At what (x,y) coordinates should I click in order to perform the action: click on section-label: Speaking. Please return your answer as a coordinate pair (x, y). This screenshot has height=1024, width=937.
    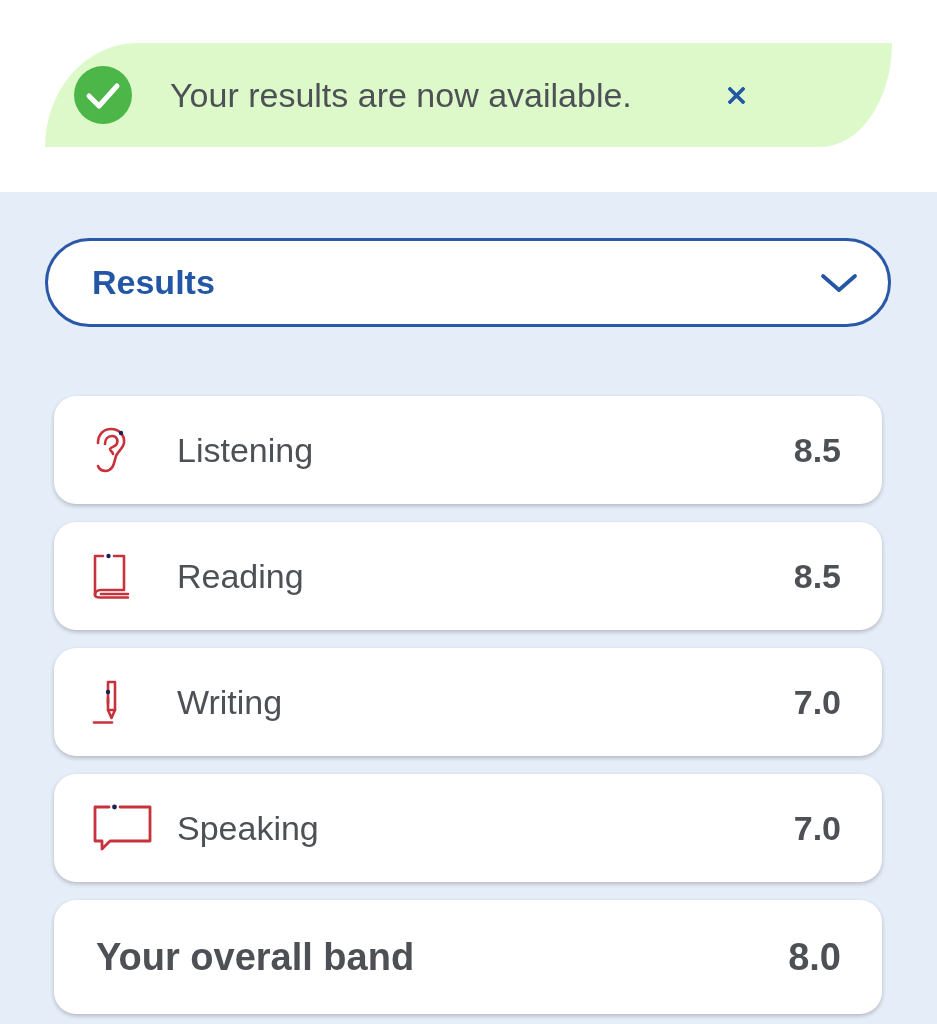
    Looking at the image, I should click on (248, 828).